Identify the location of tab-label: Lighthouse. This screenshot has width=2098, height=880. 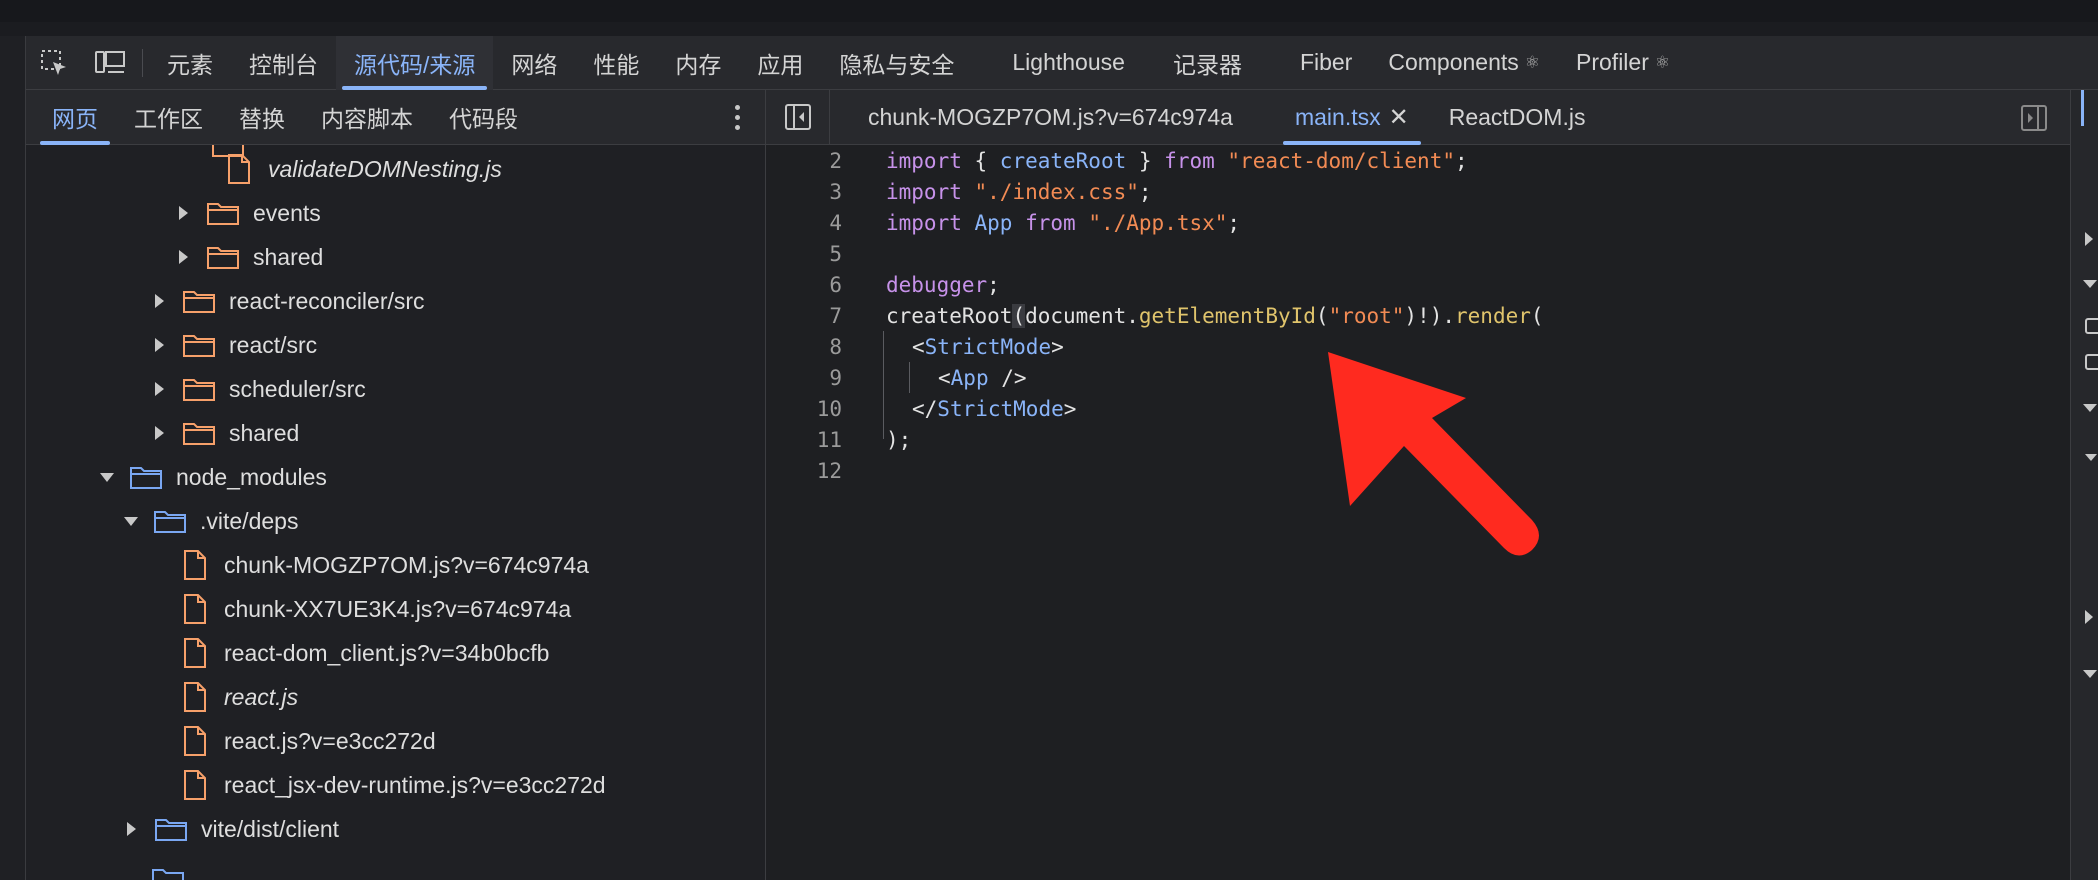
(1068, 62).